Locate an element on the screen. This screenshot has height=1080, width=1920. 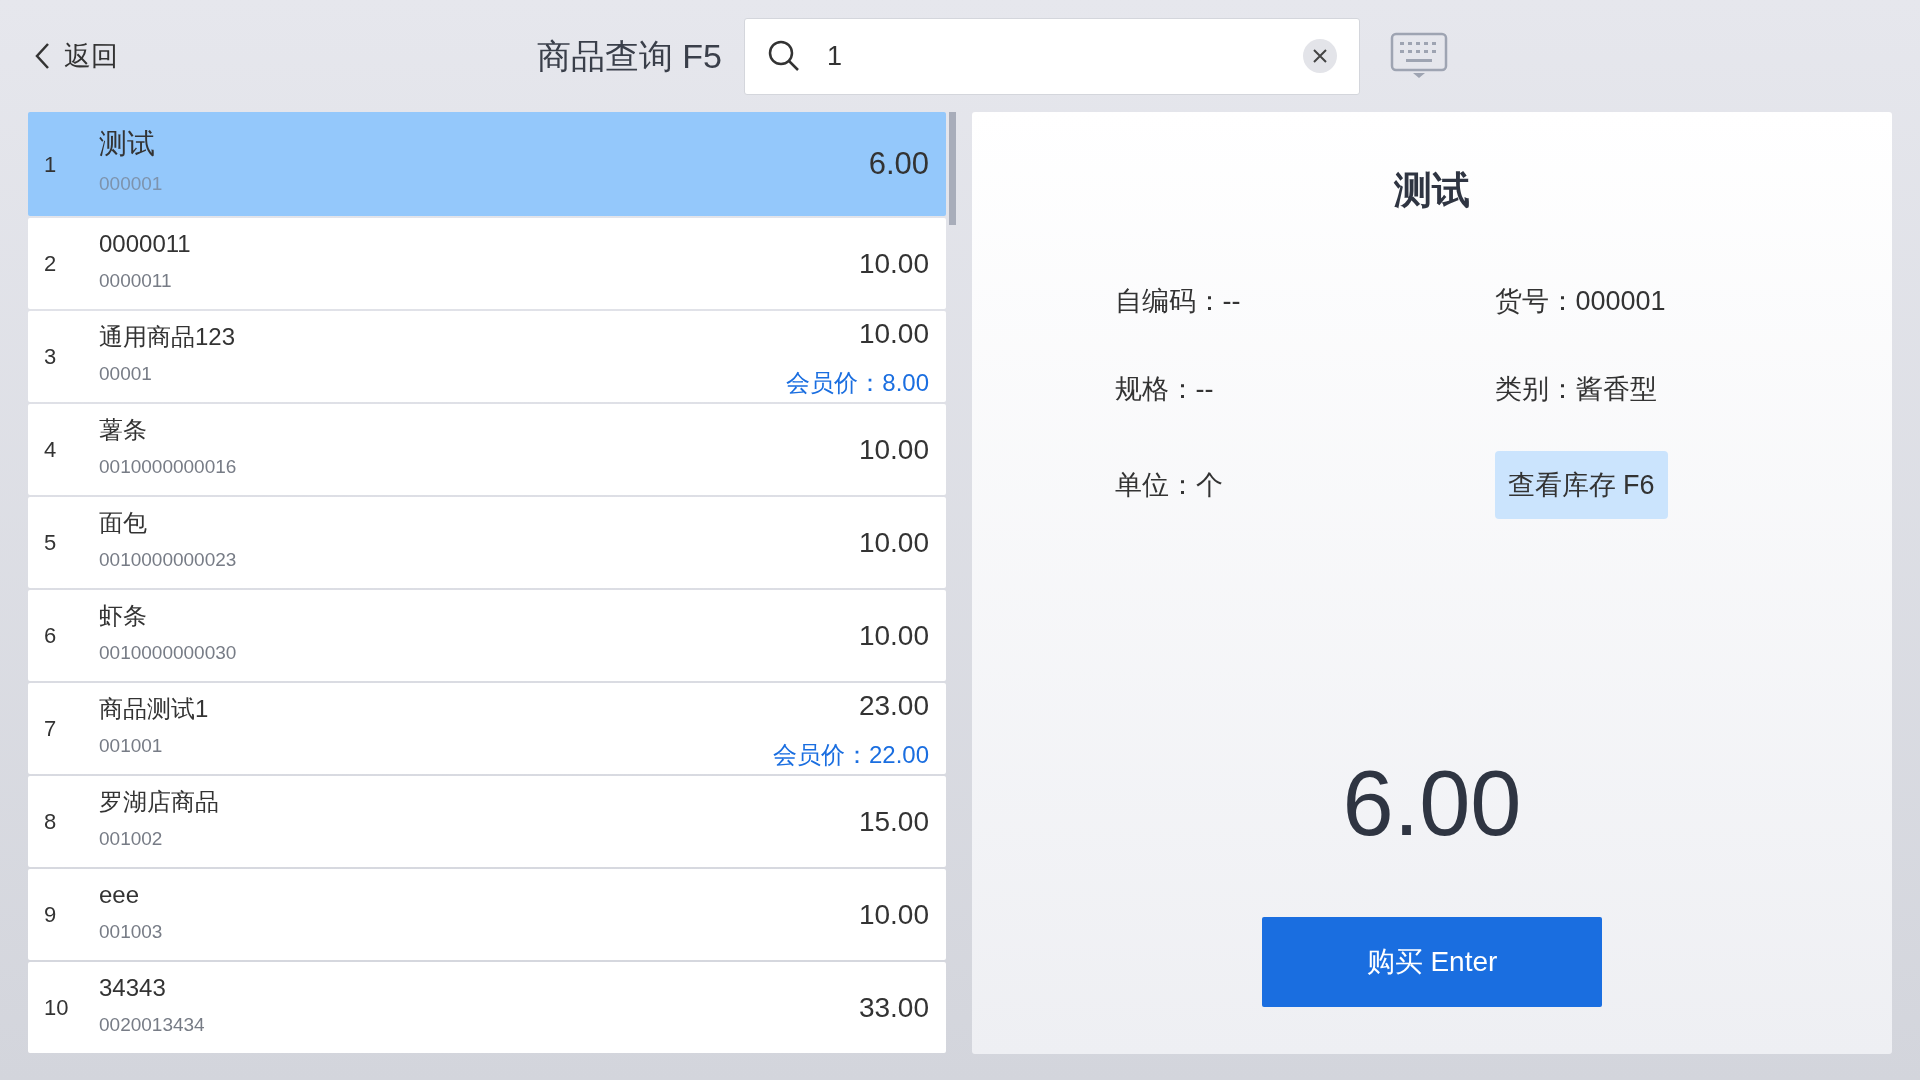
row-number: 4 is located at coordinates (51, 450).